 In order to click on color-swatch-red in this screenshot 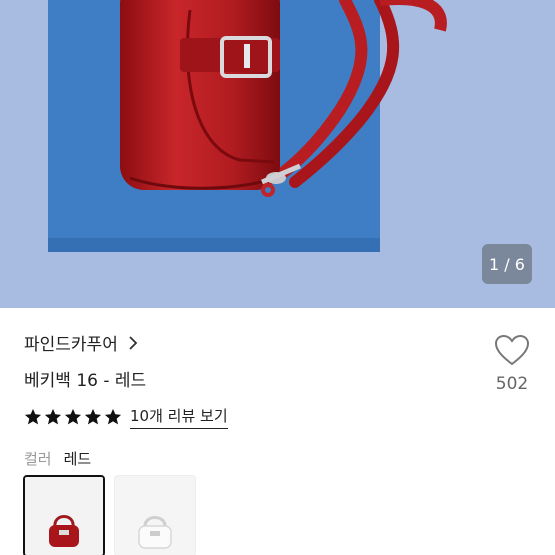, I will do `click(64, 515)`.